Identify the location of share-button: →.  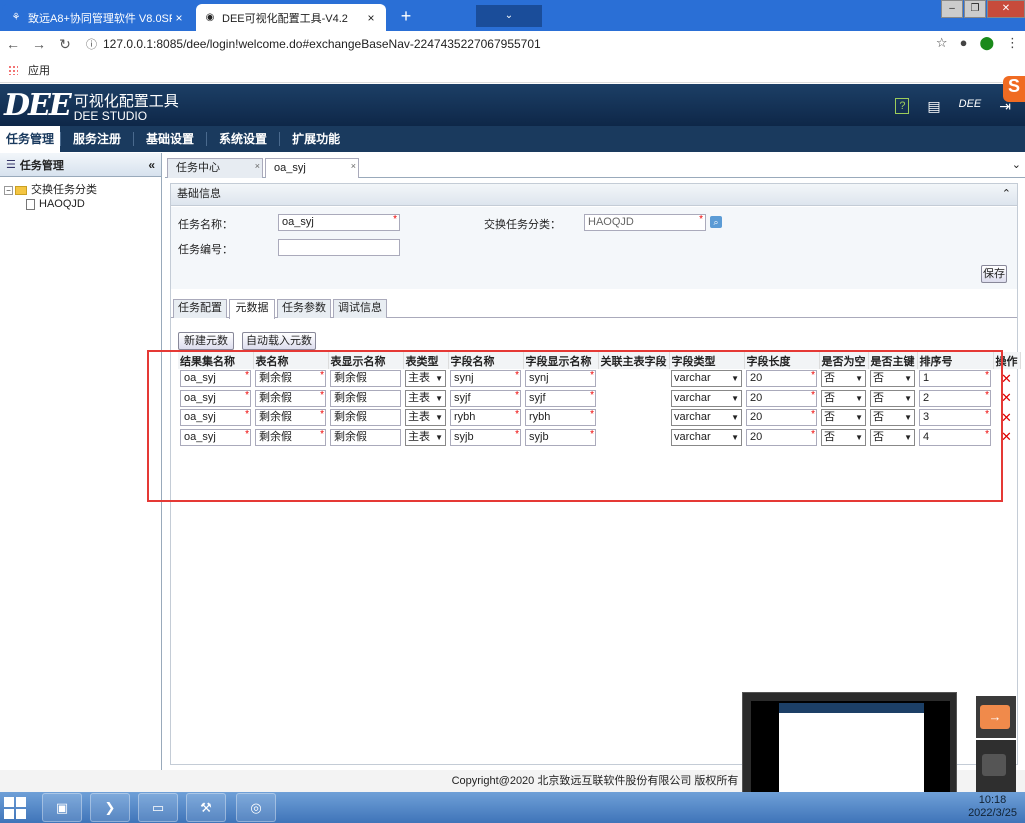
(996, 717).